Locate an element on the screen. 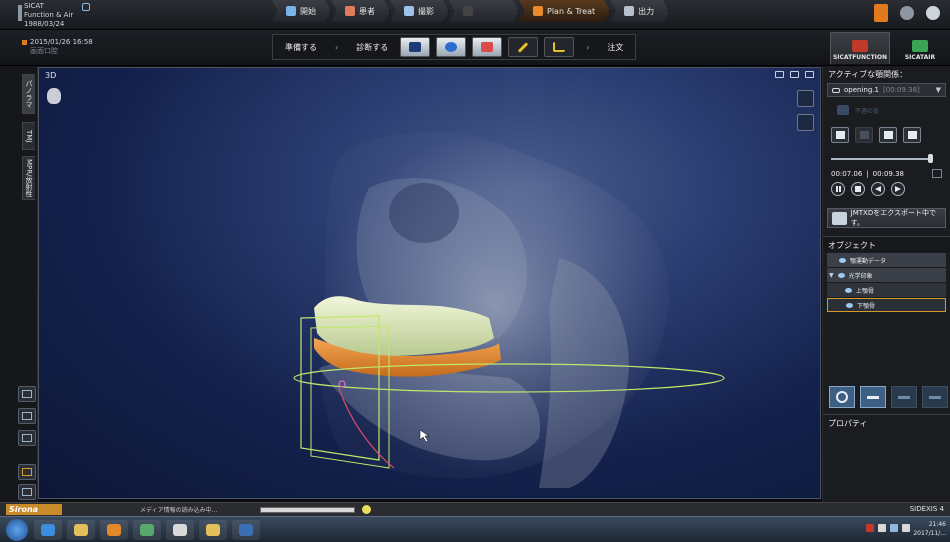  output-icon is located at coordinates (629, 11).